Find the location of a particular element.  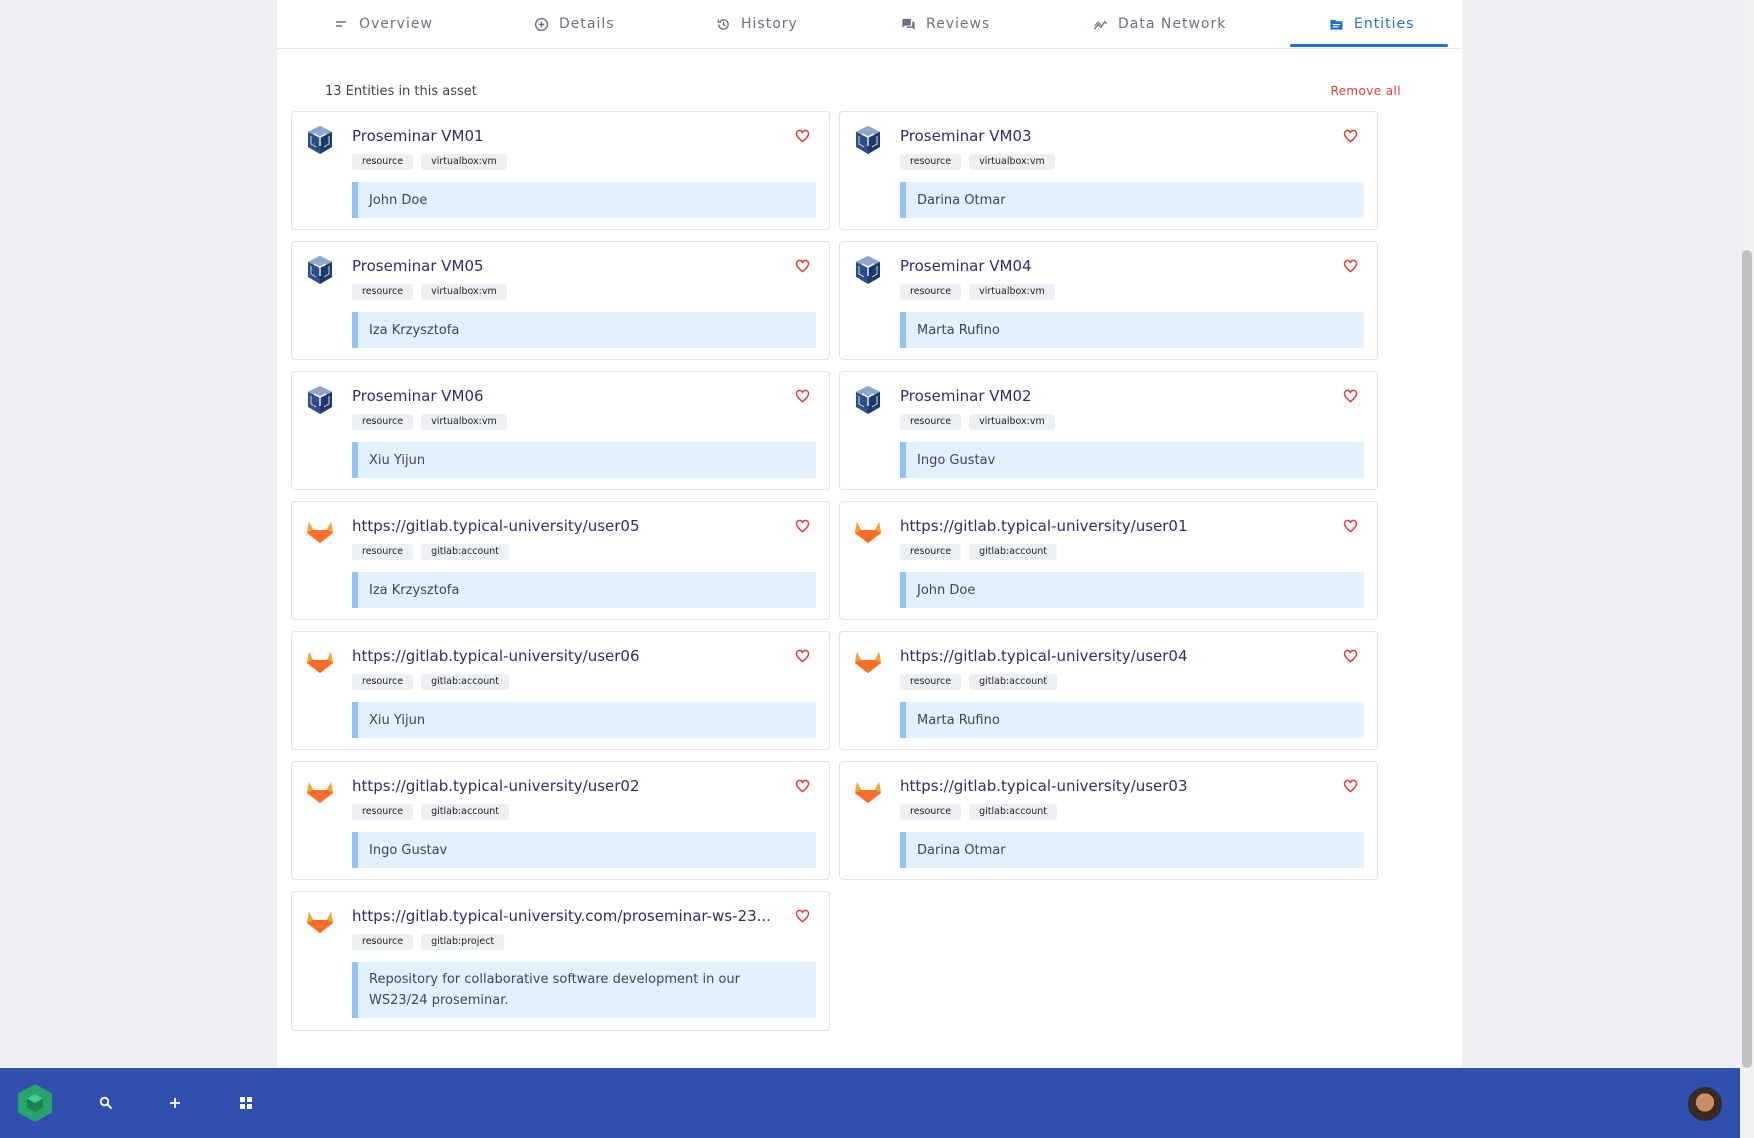

scrollbar-thumb is located at coordinates (1747, 659).